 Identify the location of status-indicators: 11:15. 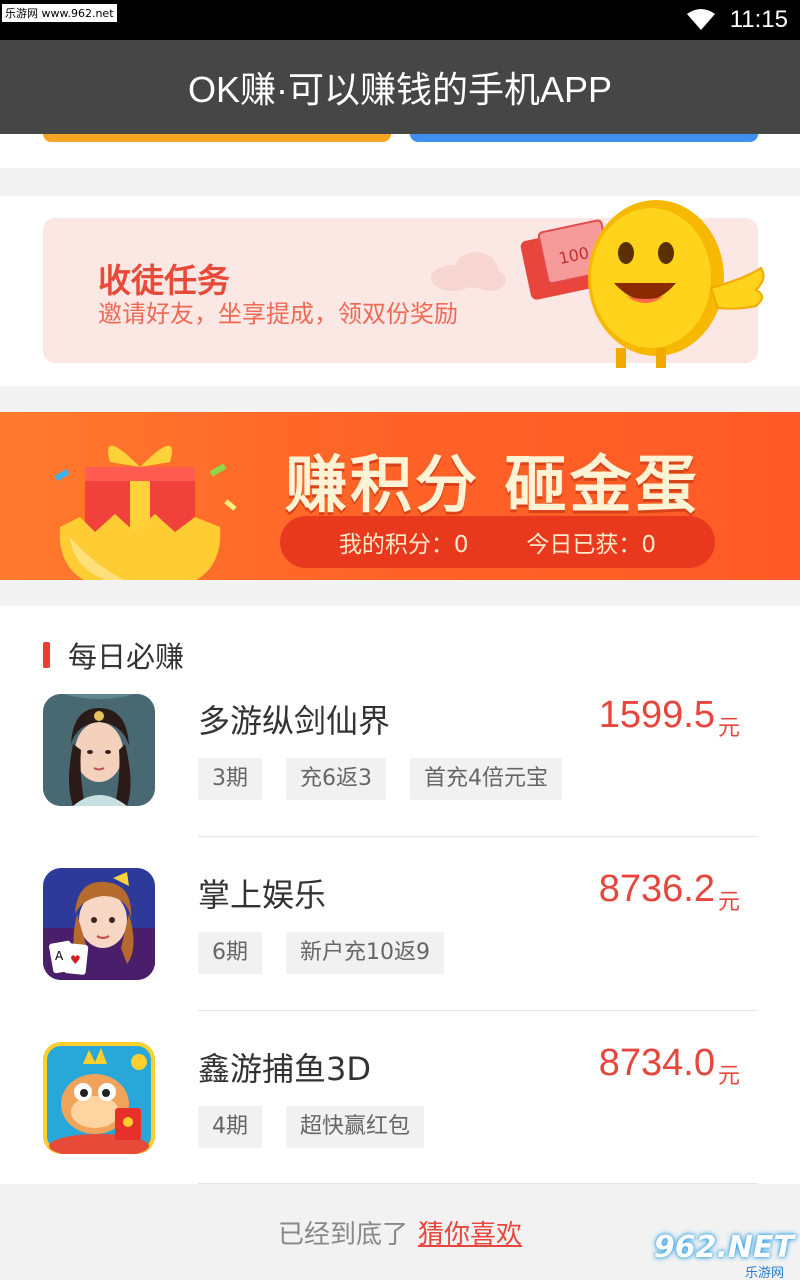
(737, 20).